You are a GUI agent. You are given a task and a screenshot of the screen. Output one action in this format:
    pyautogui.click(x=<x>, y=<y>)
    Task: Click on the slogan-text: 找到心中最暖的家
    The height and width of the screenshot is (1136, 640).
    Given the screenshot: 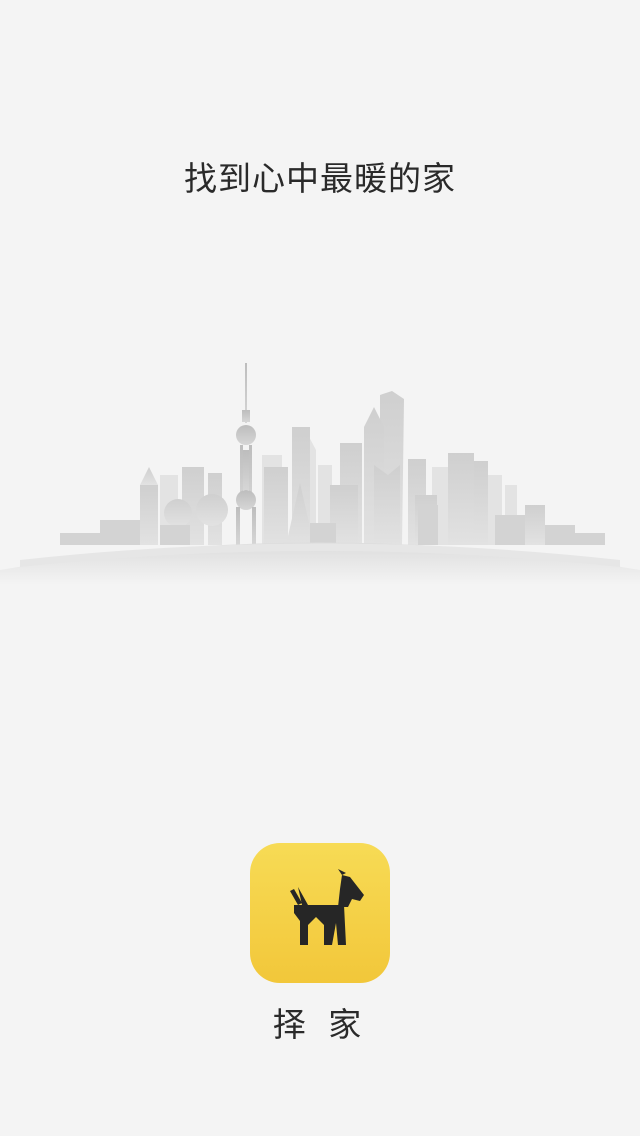 What is the action you would take?
    pyautogui.click(x=320, y=178)
    